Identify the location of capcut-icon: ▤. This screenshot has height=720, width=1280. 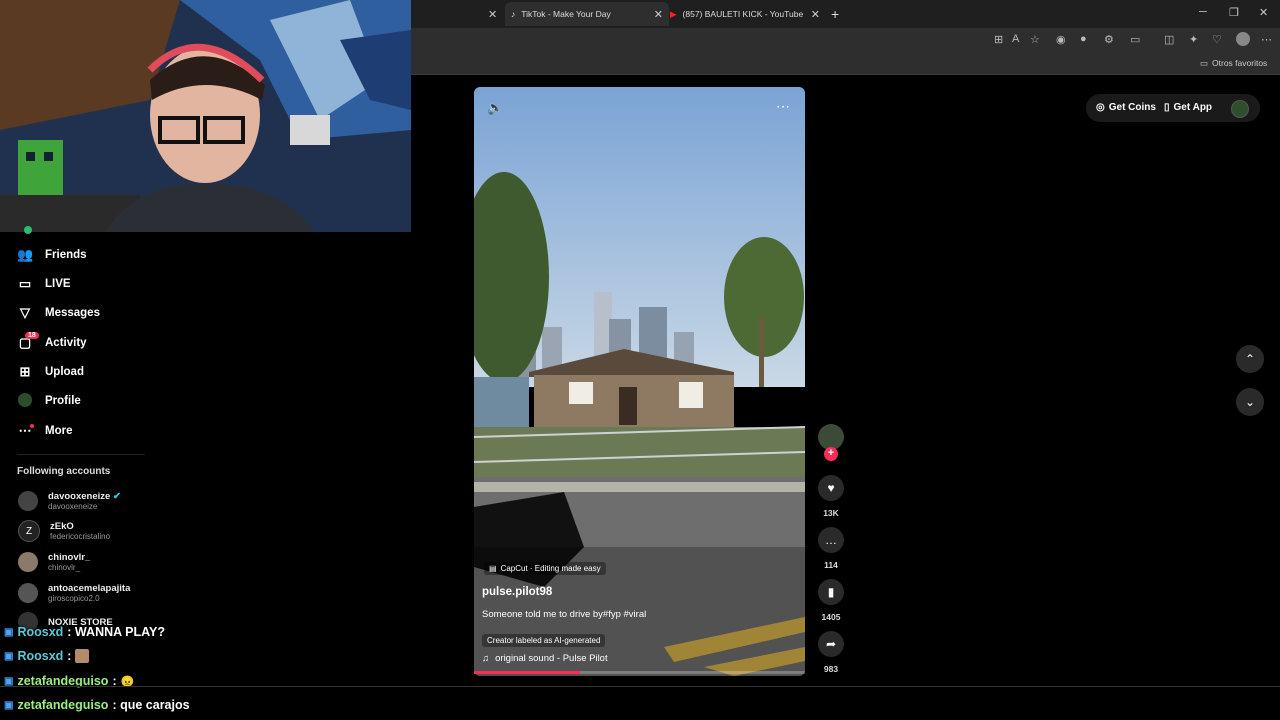
(493, 568).